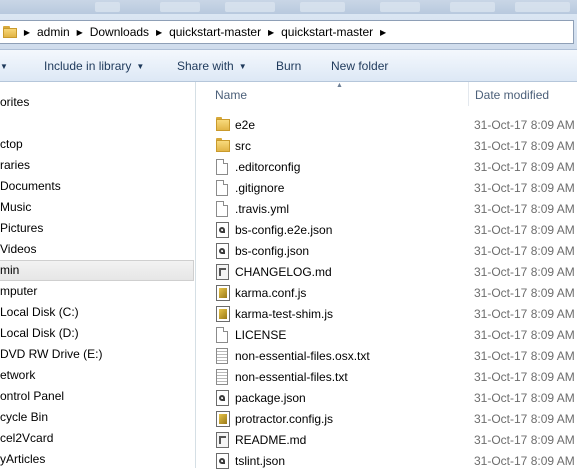 The height and width of the screenshot is (471, 577). I want to click on file-name: bs-config.e2e.json, so click(284, 230).